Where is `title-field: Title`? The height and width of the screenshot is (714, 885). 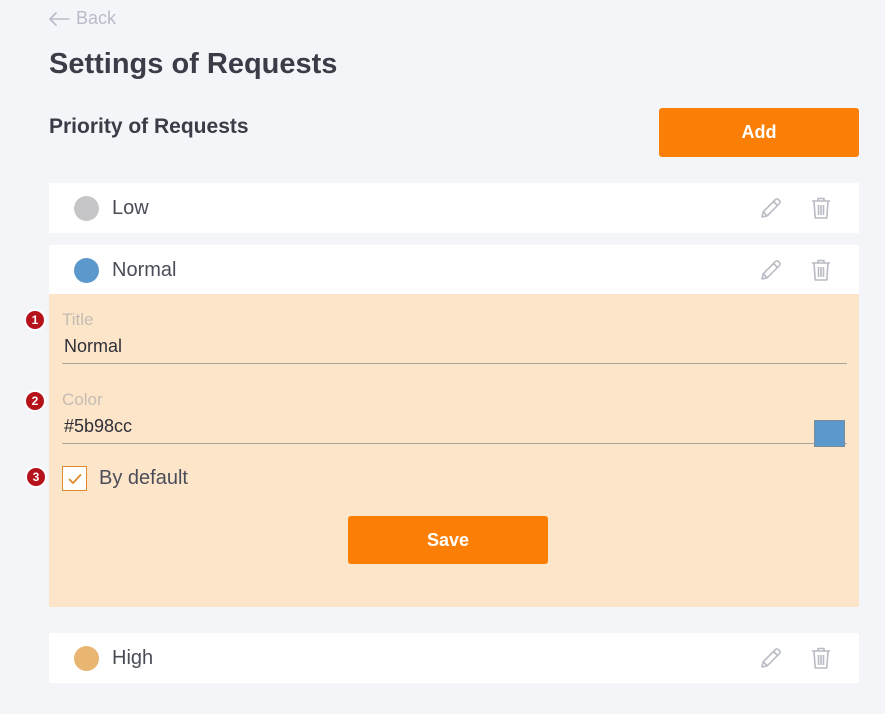 title-field: Title is located at coordinates (454, 337).